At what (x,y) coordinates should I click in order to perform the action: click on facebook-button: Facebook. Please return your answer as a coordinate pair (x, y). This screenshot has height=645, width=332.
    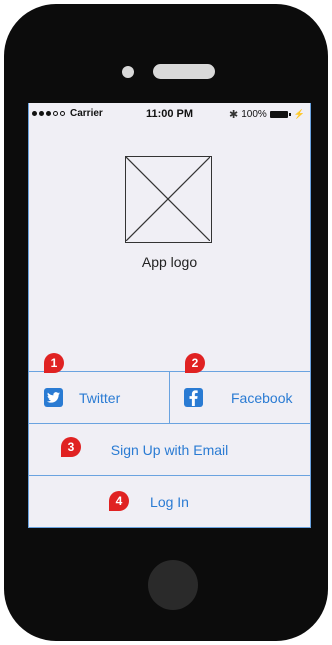
    Looking at the image, I should click on (240, 397).